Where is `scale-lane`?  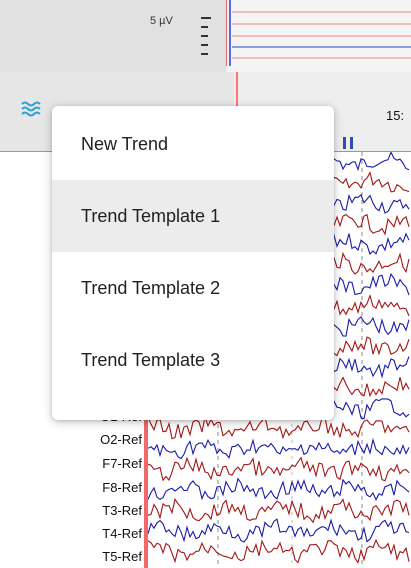
scale-lane is located at coordinates (318, 36).